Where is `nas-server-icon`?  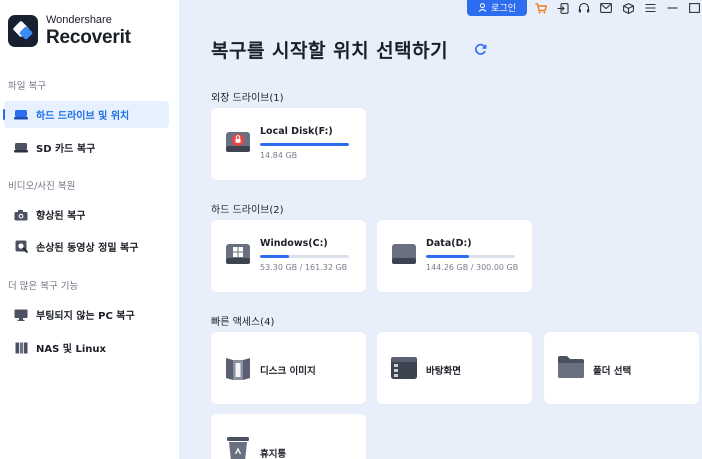 nas-server-icon is located at coordinates (21, 348).